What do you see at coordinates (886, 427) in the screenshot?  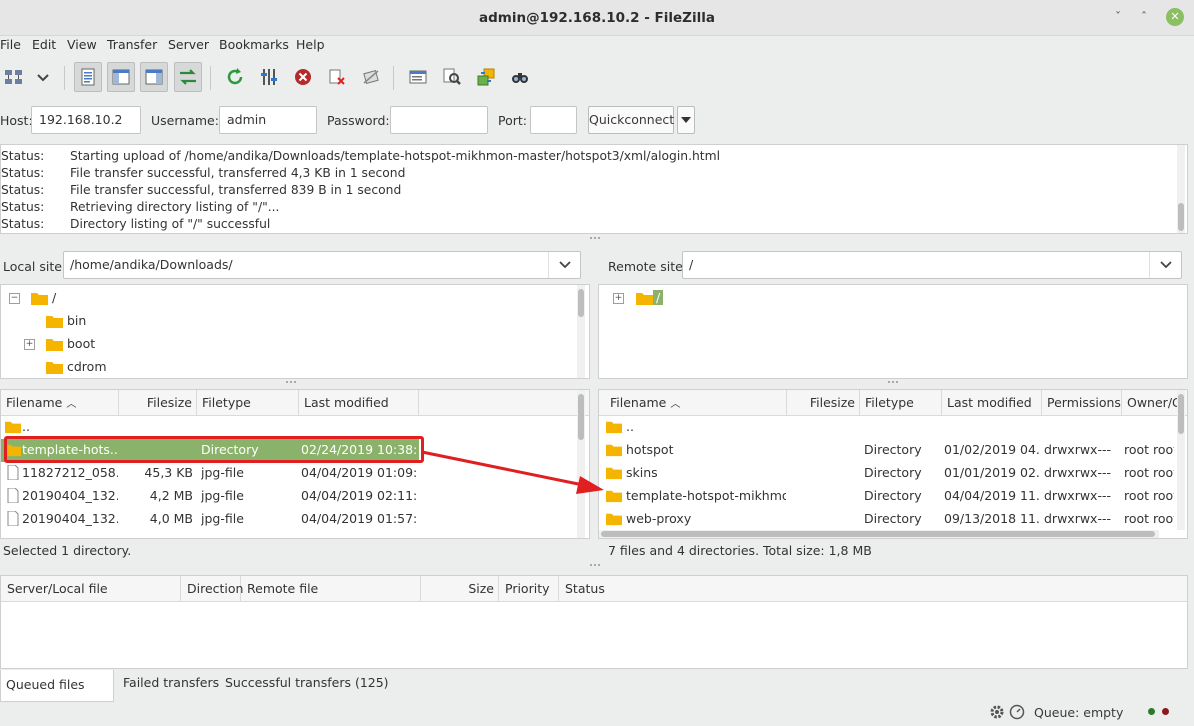 I see `table-row: ..` at bounding box center [886, 427].